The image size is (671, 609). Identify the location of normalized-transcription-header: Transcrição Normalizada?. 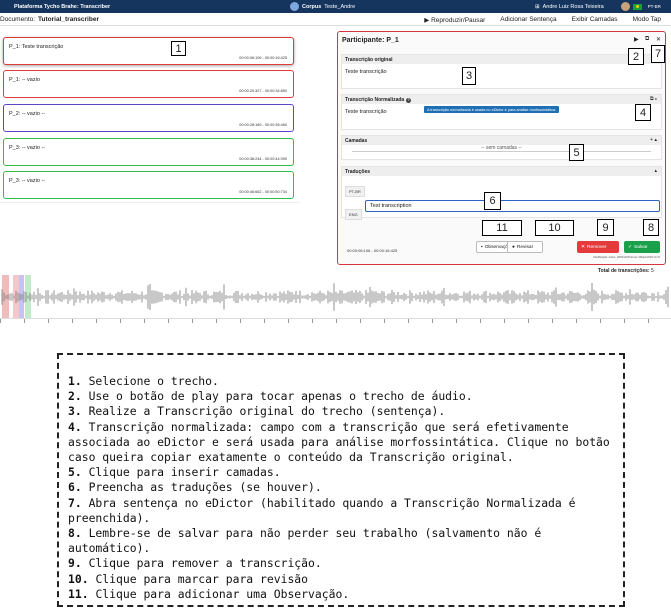
(501, 99).